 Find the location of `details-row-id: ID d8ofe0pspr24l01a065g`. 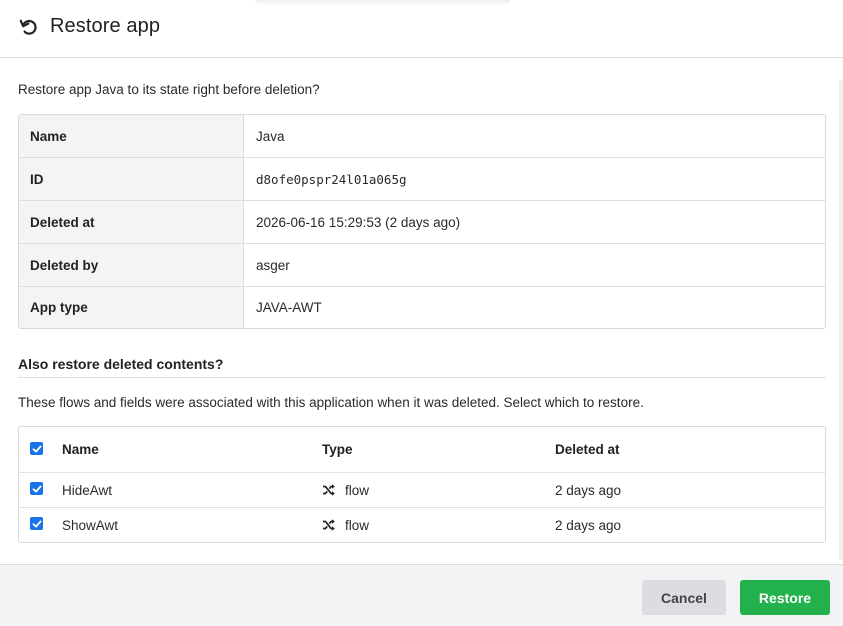

details-row-id: ID d8ofe0pspr24l01a065g is located at coordinates (422, 179).